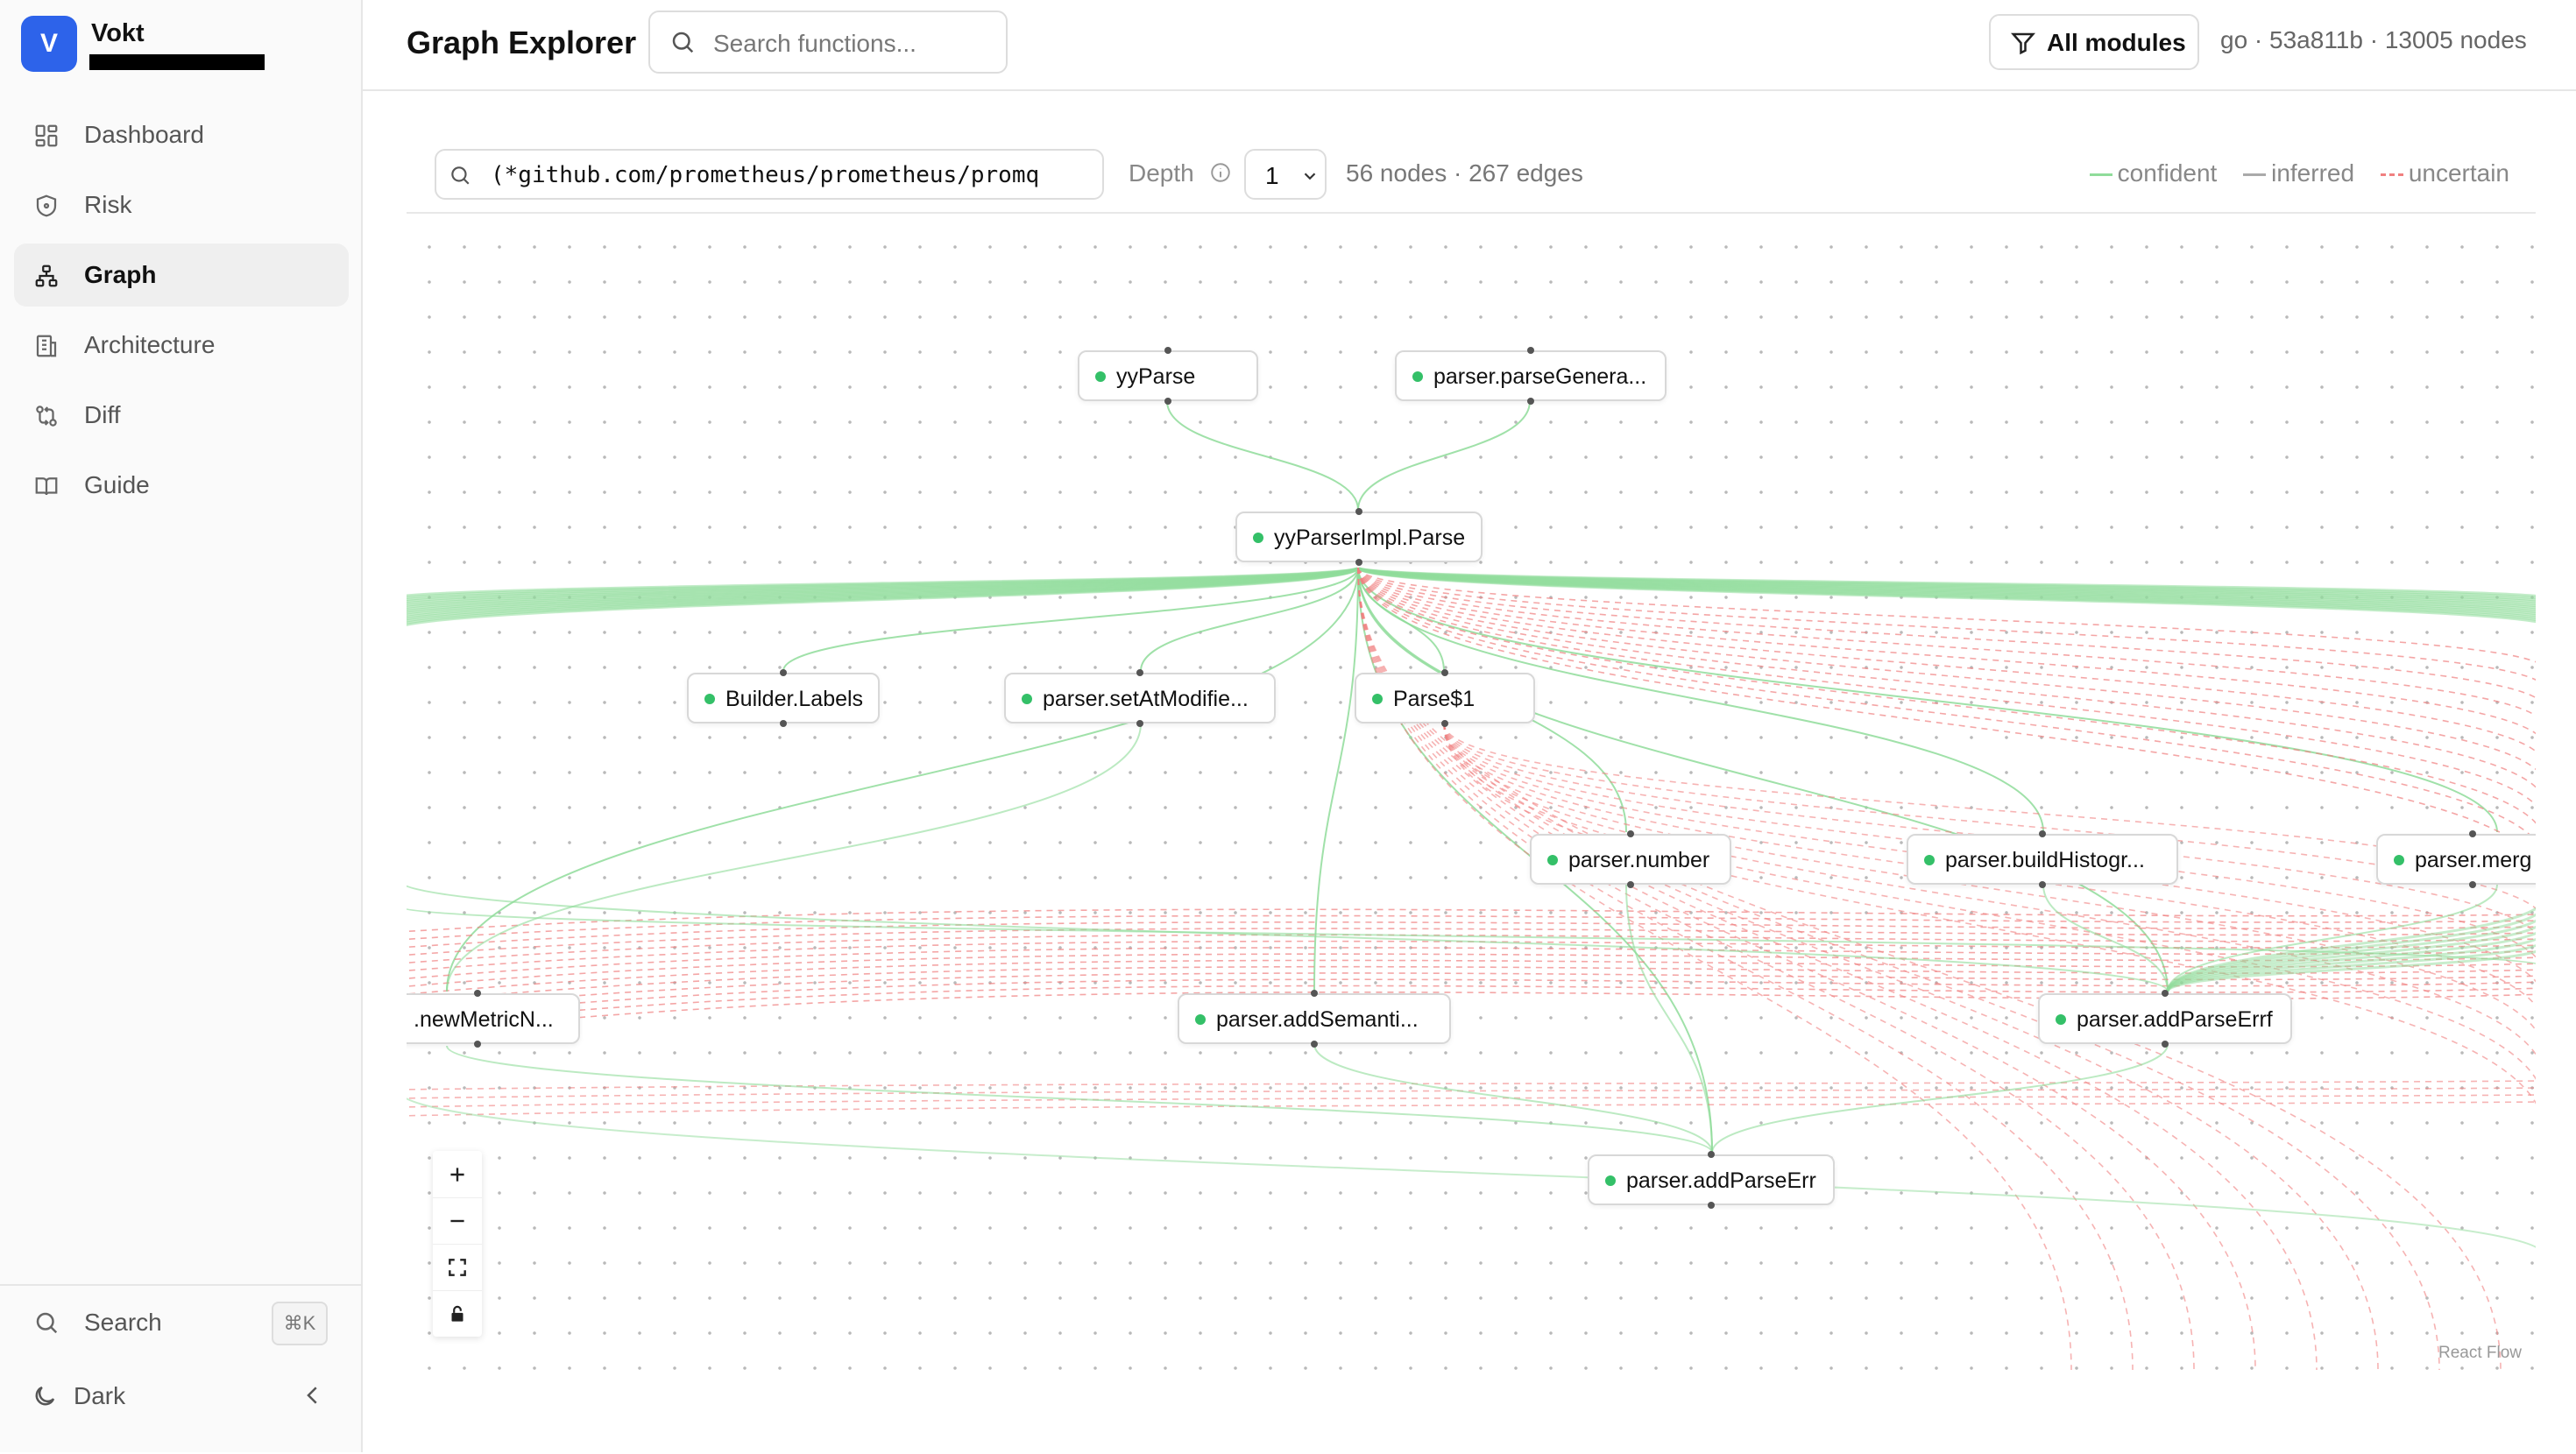 The height and width of the screenshot is (1454, 2576). I want to click on zoom-out-button, so click(457, 1221).